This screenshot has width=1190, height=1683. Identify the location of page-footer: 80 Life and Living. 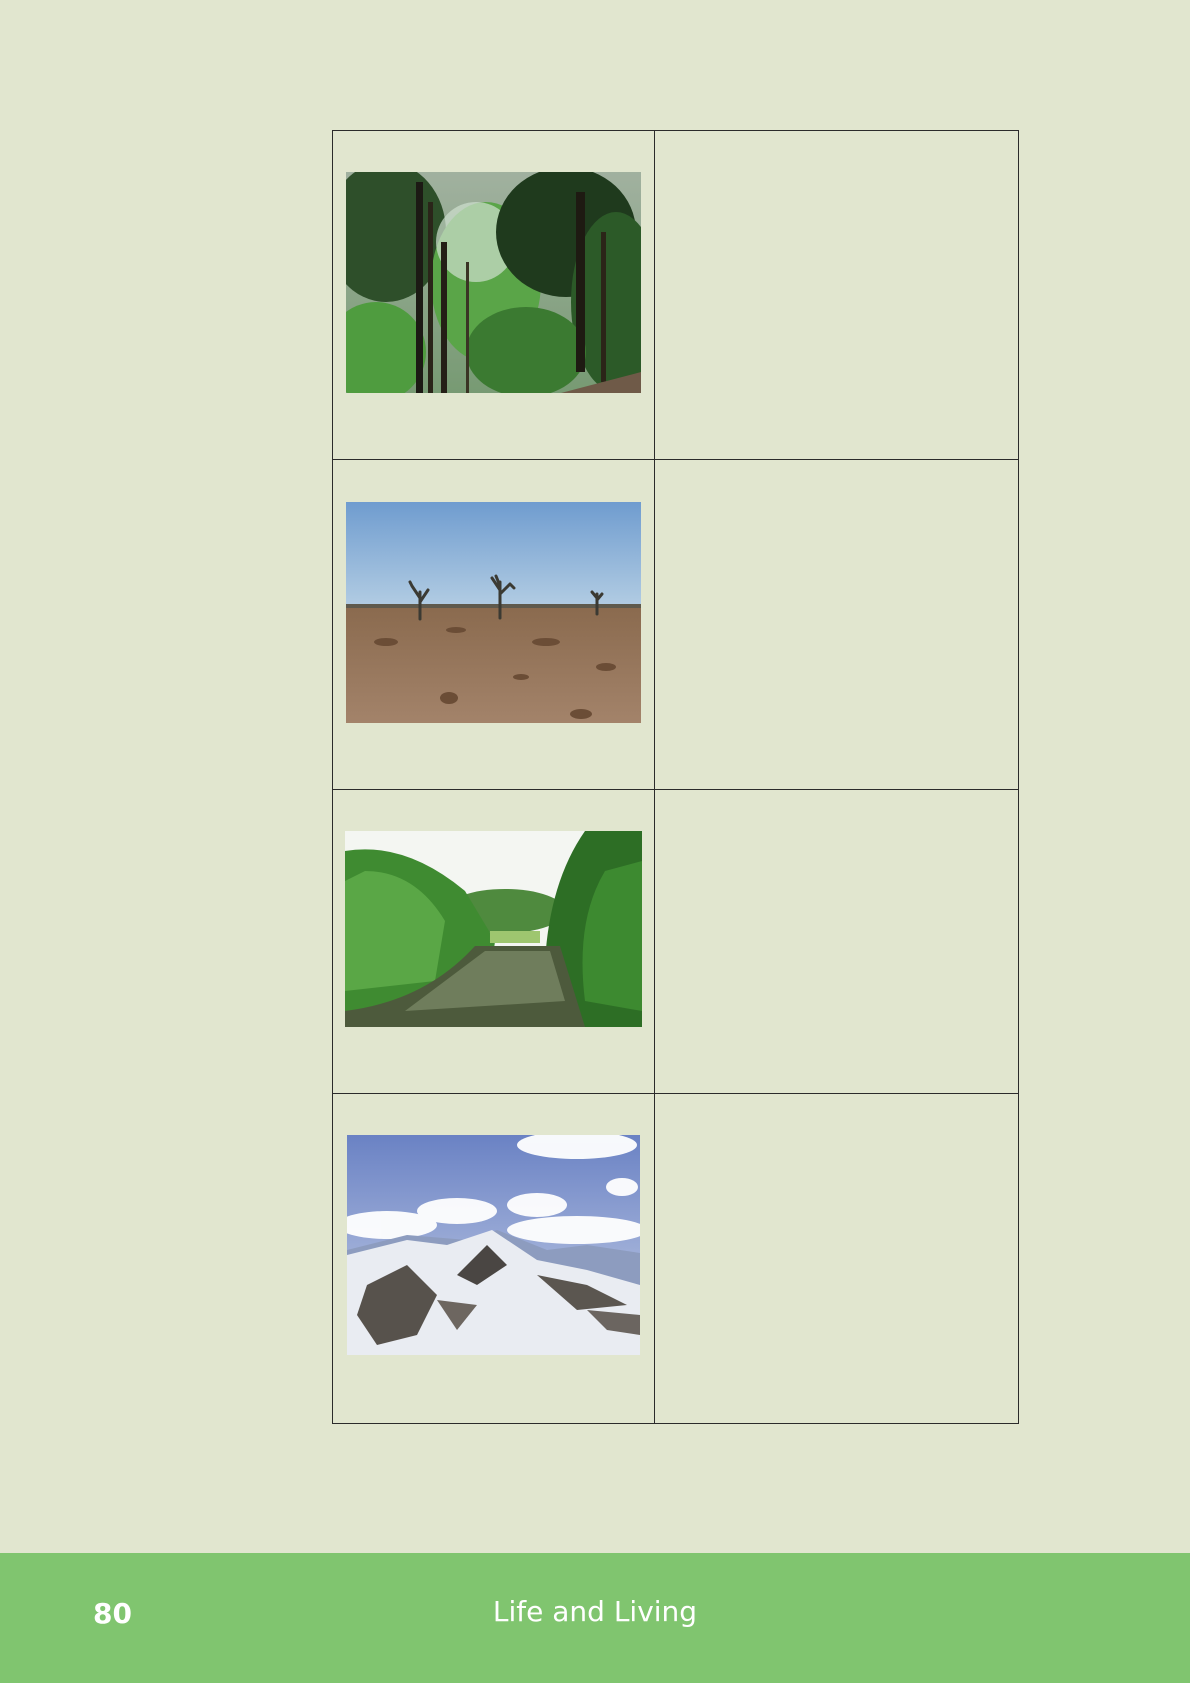
(595, 1618).